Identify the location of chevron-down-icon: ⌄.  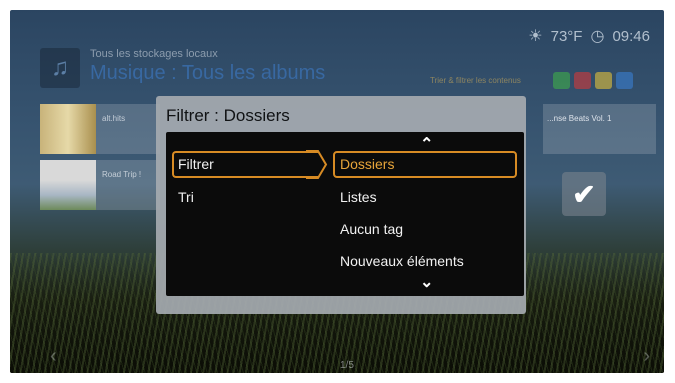
(426, 282).